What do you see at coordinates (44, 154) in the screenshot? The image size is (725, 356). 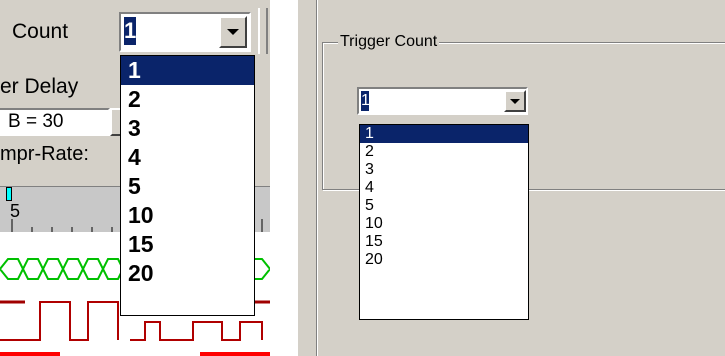 I see `sample-rate-label: mpr-Rate:` at bounding box center [44, 154].